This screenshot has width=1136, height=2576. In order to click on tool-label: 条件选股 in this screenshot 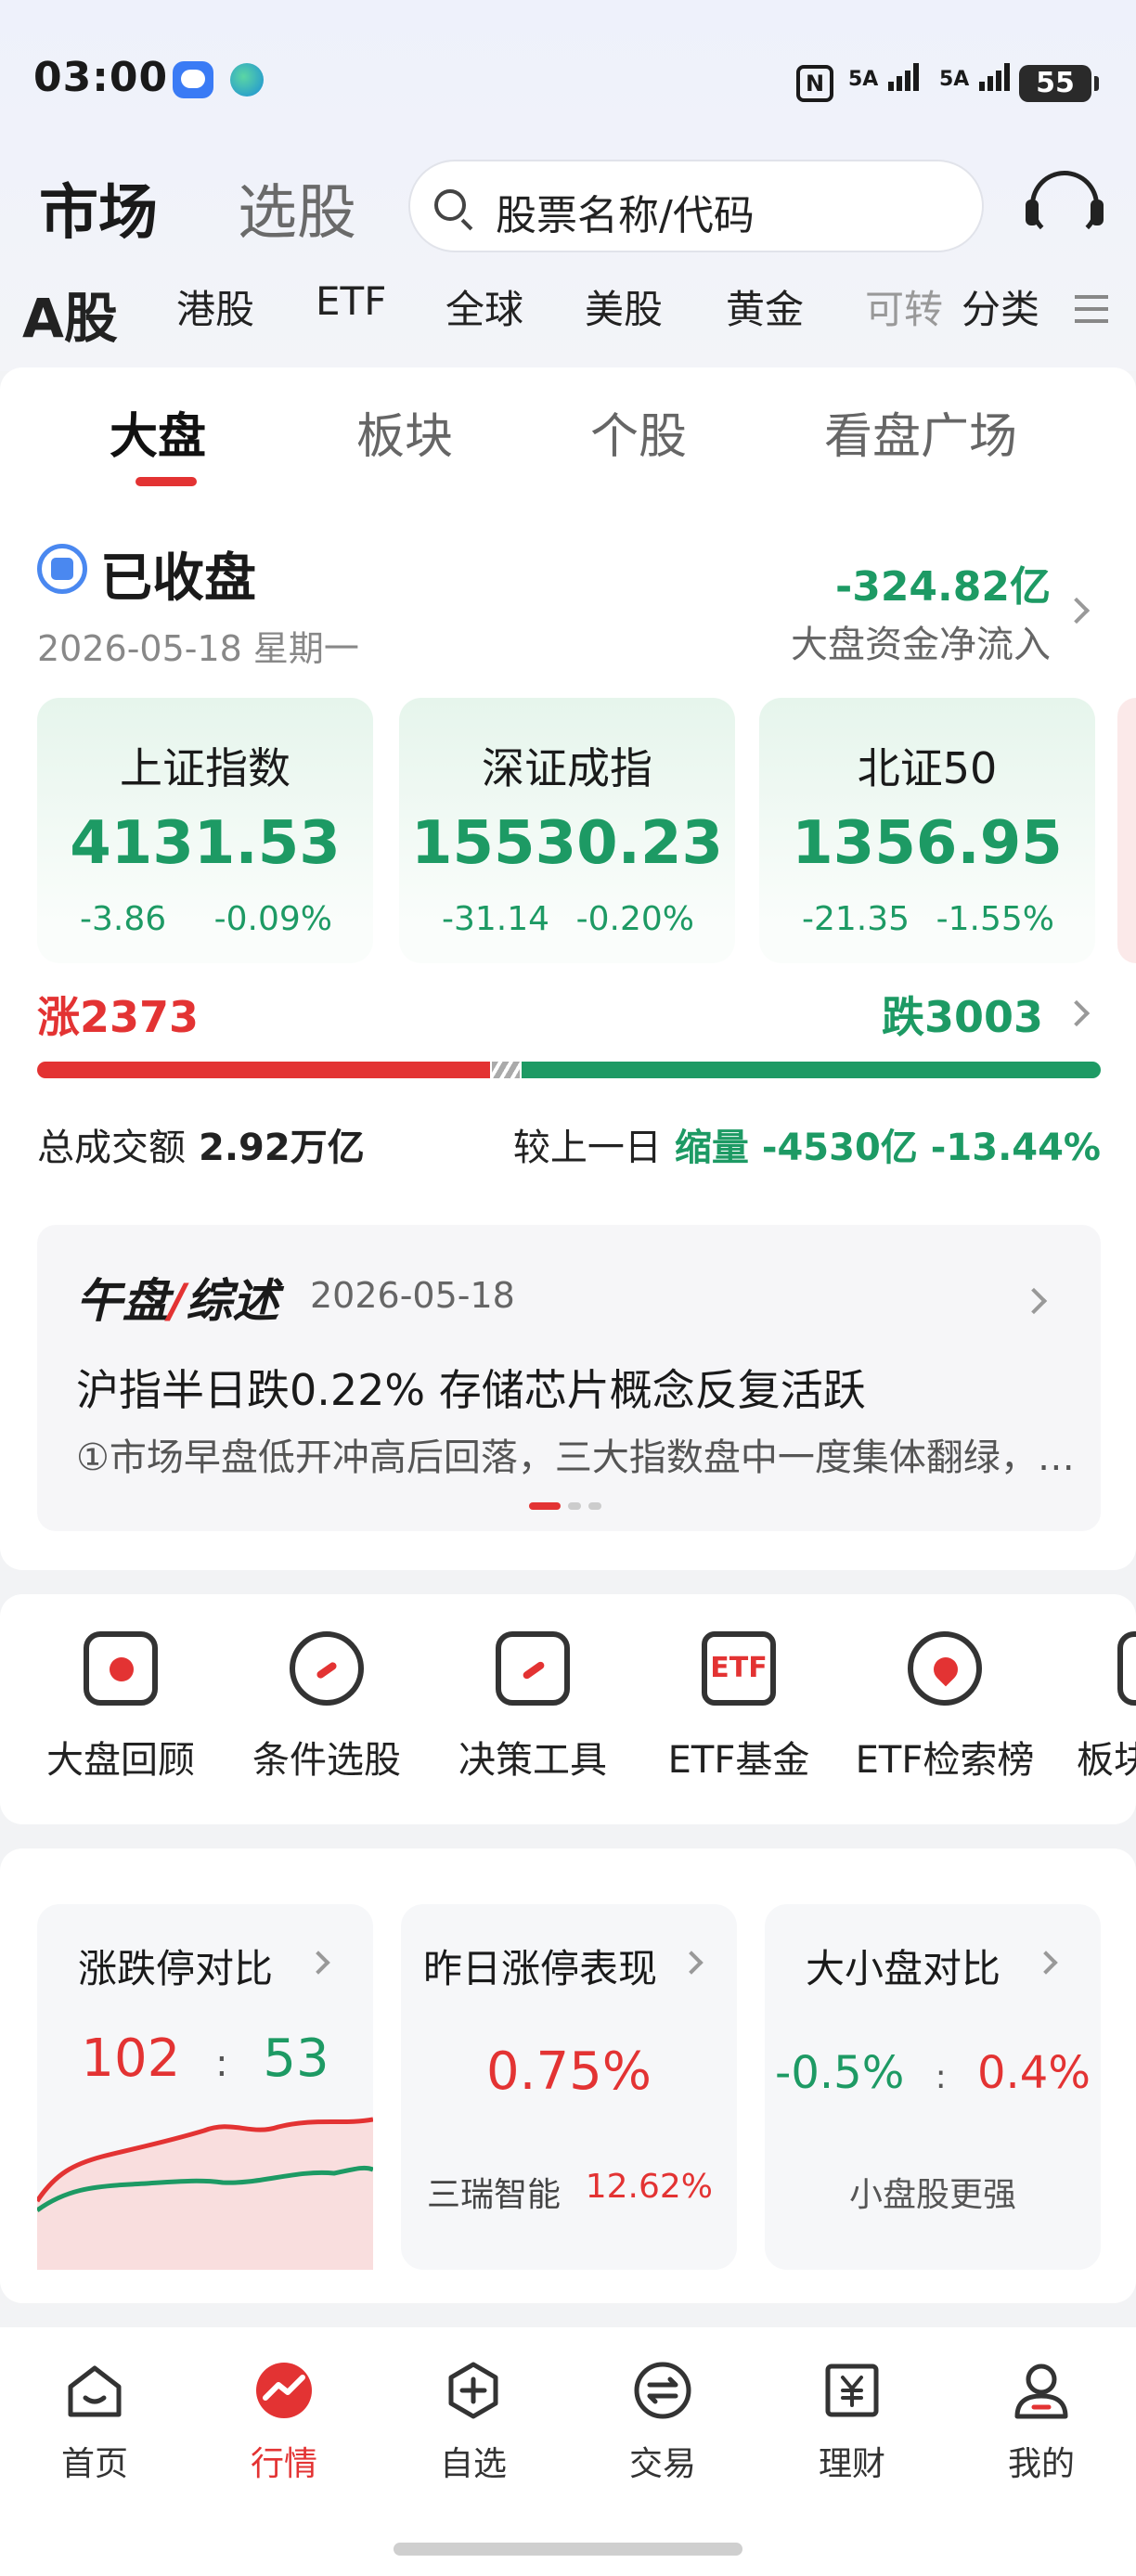, I will do `click(326, 1760)`.